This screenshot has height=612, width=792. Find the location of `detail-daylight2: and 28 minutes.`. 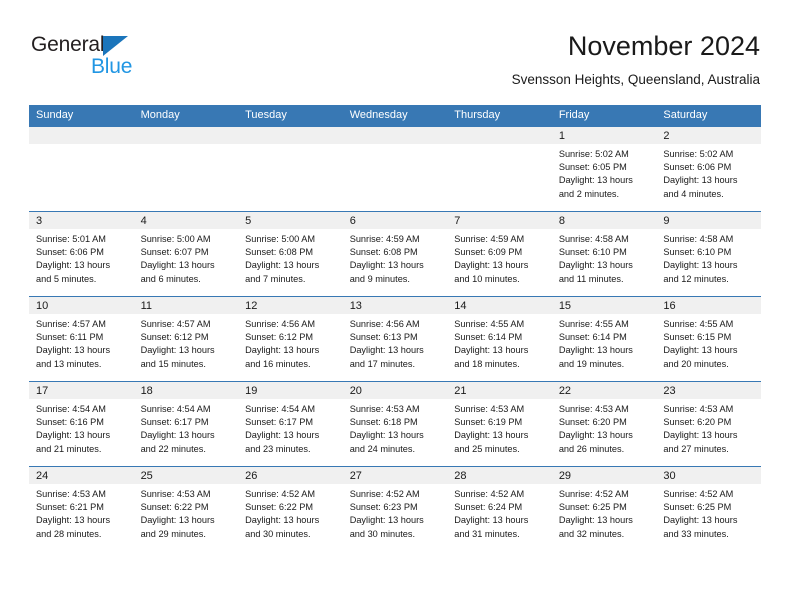

detail-daylight2: and 28 minutes. is located at coordinates (69, 533).